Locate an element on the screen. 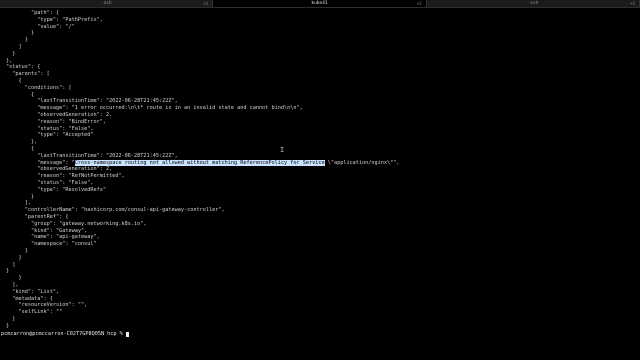 Image resolution: width=640 pixels, height=360 pixels. shell-prompt: pcmcarron@pcmccarron-C02T7GP8Q05N hcp % is located at coordinates (63, 334).